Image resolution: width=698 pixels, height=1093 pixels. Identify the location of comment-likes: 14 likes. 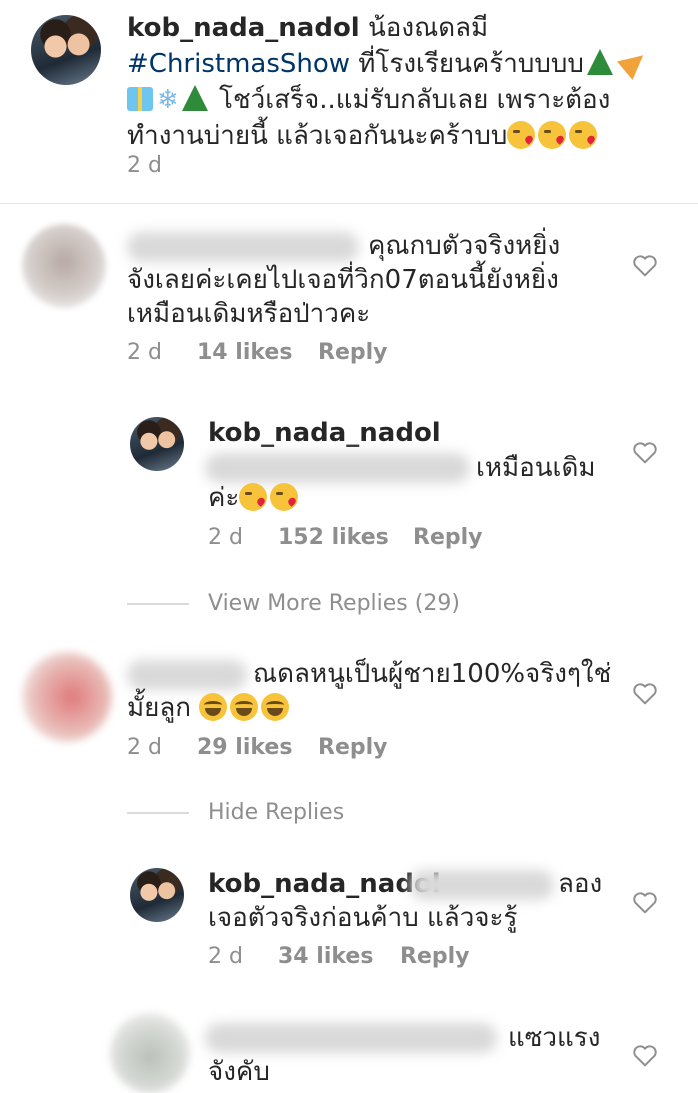
(244, 353).